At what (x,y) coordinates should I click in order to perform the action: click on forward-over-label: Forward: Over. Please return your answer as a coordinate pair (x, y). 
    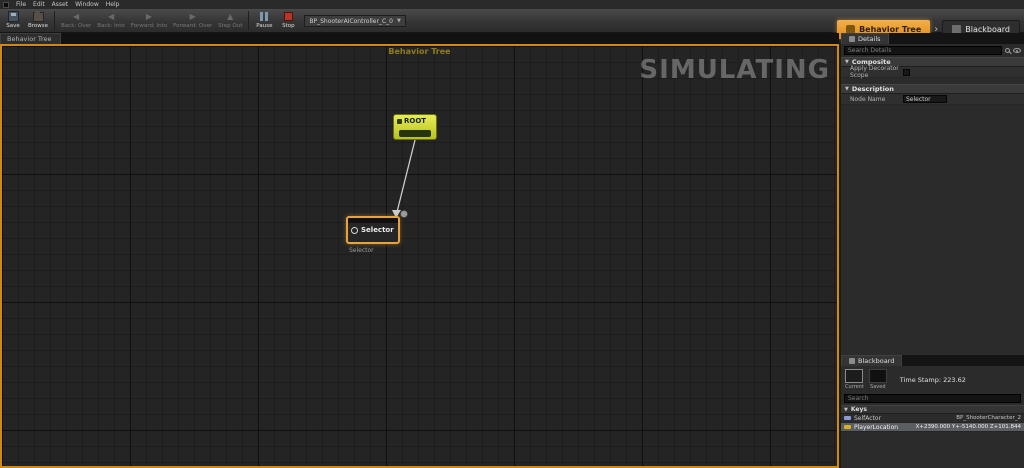
    Looking at the image, I should click on (193, 26).